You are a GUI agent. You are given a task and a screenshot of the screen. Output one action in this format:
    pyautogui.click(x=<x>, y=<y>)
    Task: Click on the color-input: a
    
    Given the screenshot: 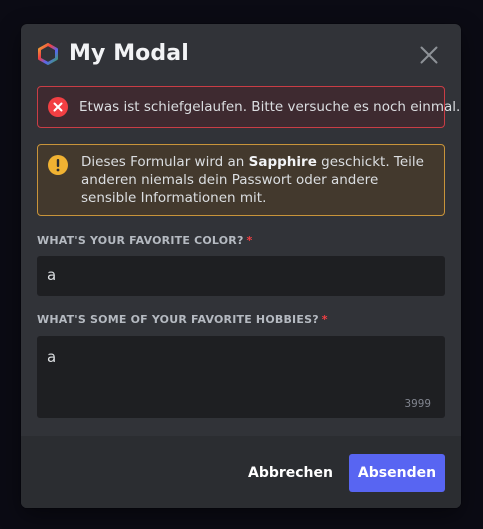 What is the action you would take?
    pyautogui.click(x=241, y=276)
    